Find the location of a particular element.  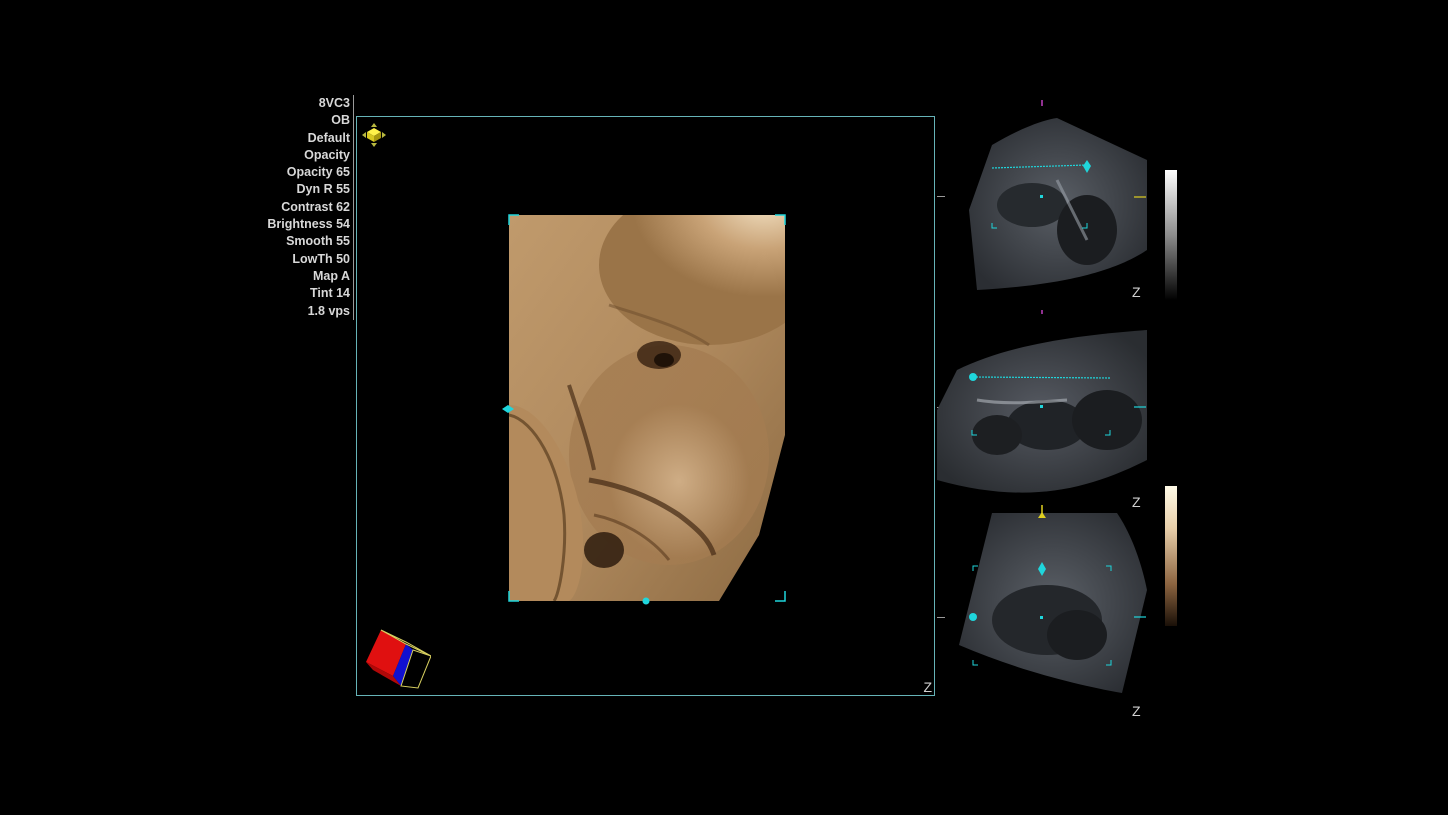

plane-b-view: Z is located at coordinates (1042, 405).